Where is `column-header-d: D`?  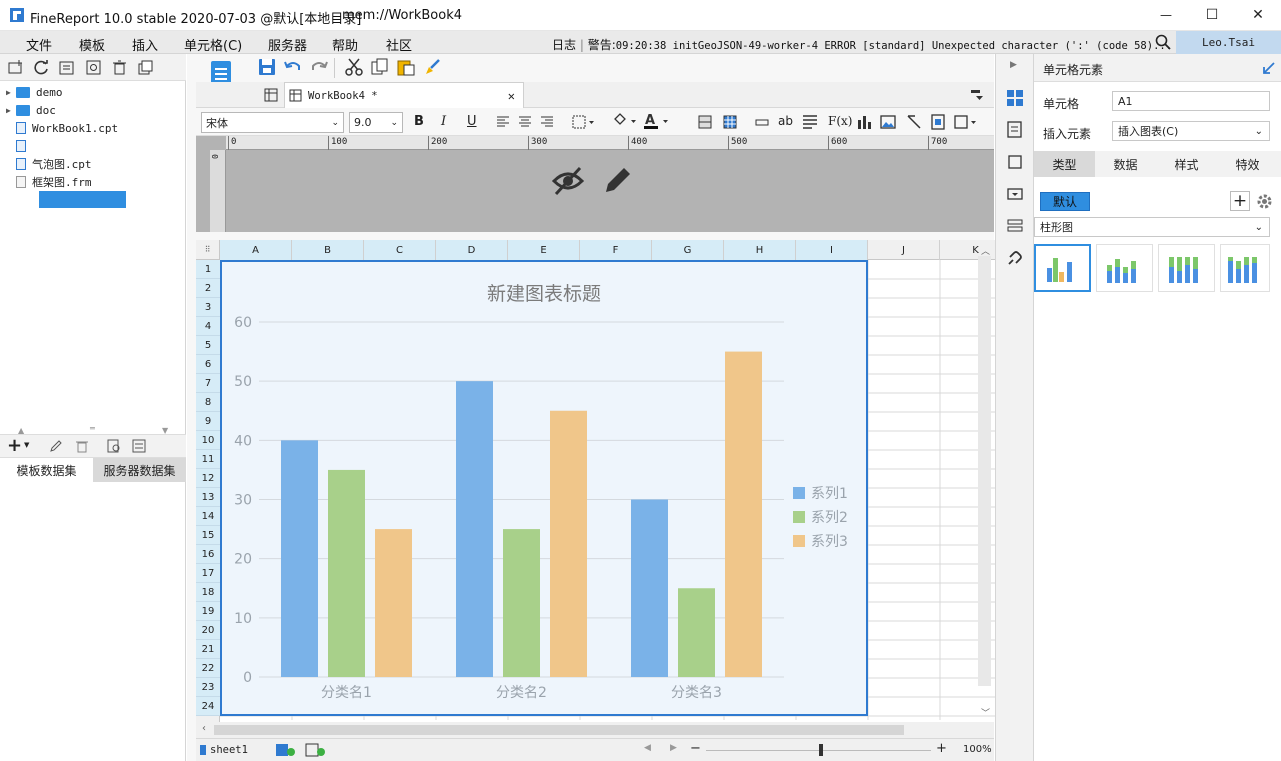
column-header-d: D is located at coordinates (472, 250).